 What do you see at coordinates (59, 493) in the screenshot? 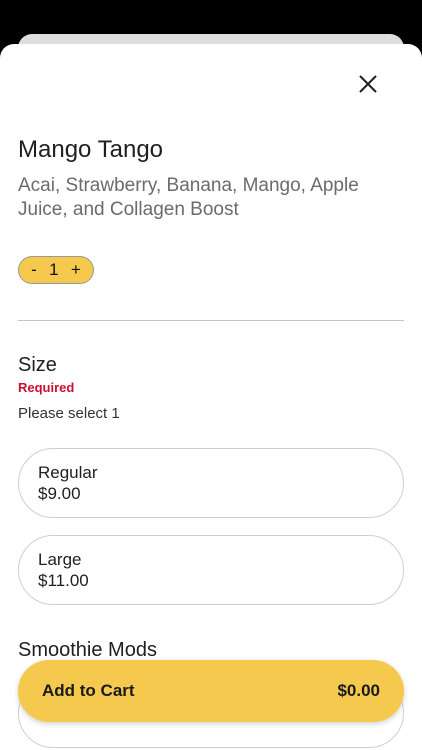
I see `option-price: $9.00` at bounding box center [59, 493].